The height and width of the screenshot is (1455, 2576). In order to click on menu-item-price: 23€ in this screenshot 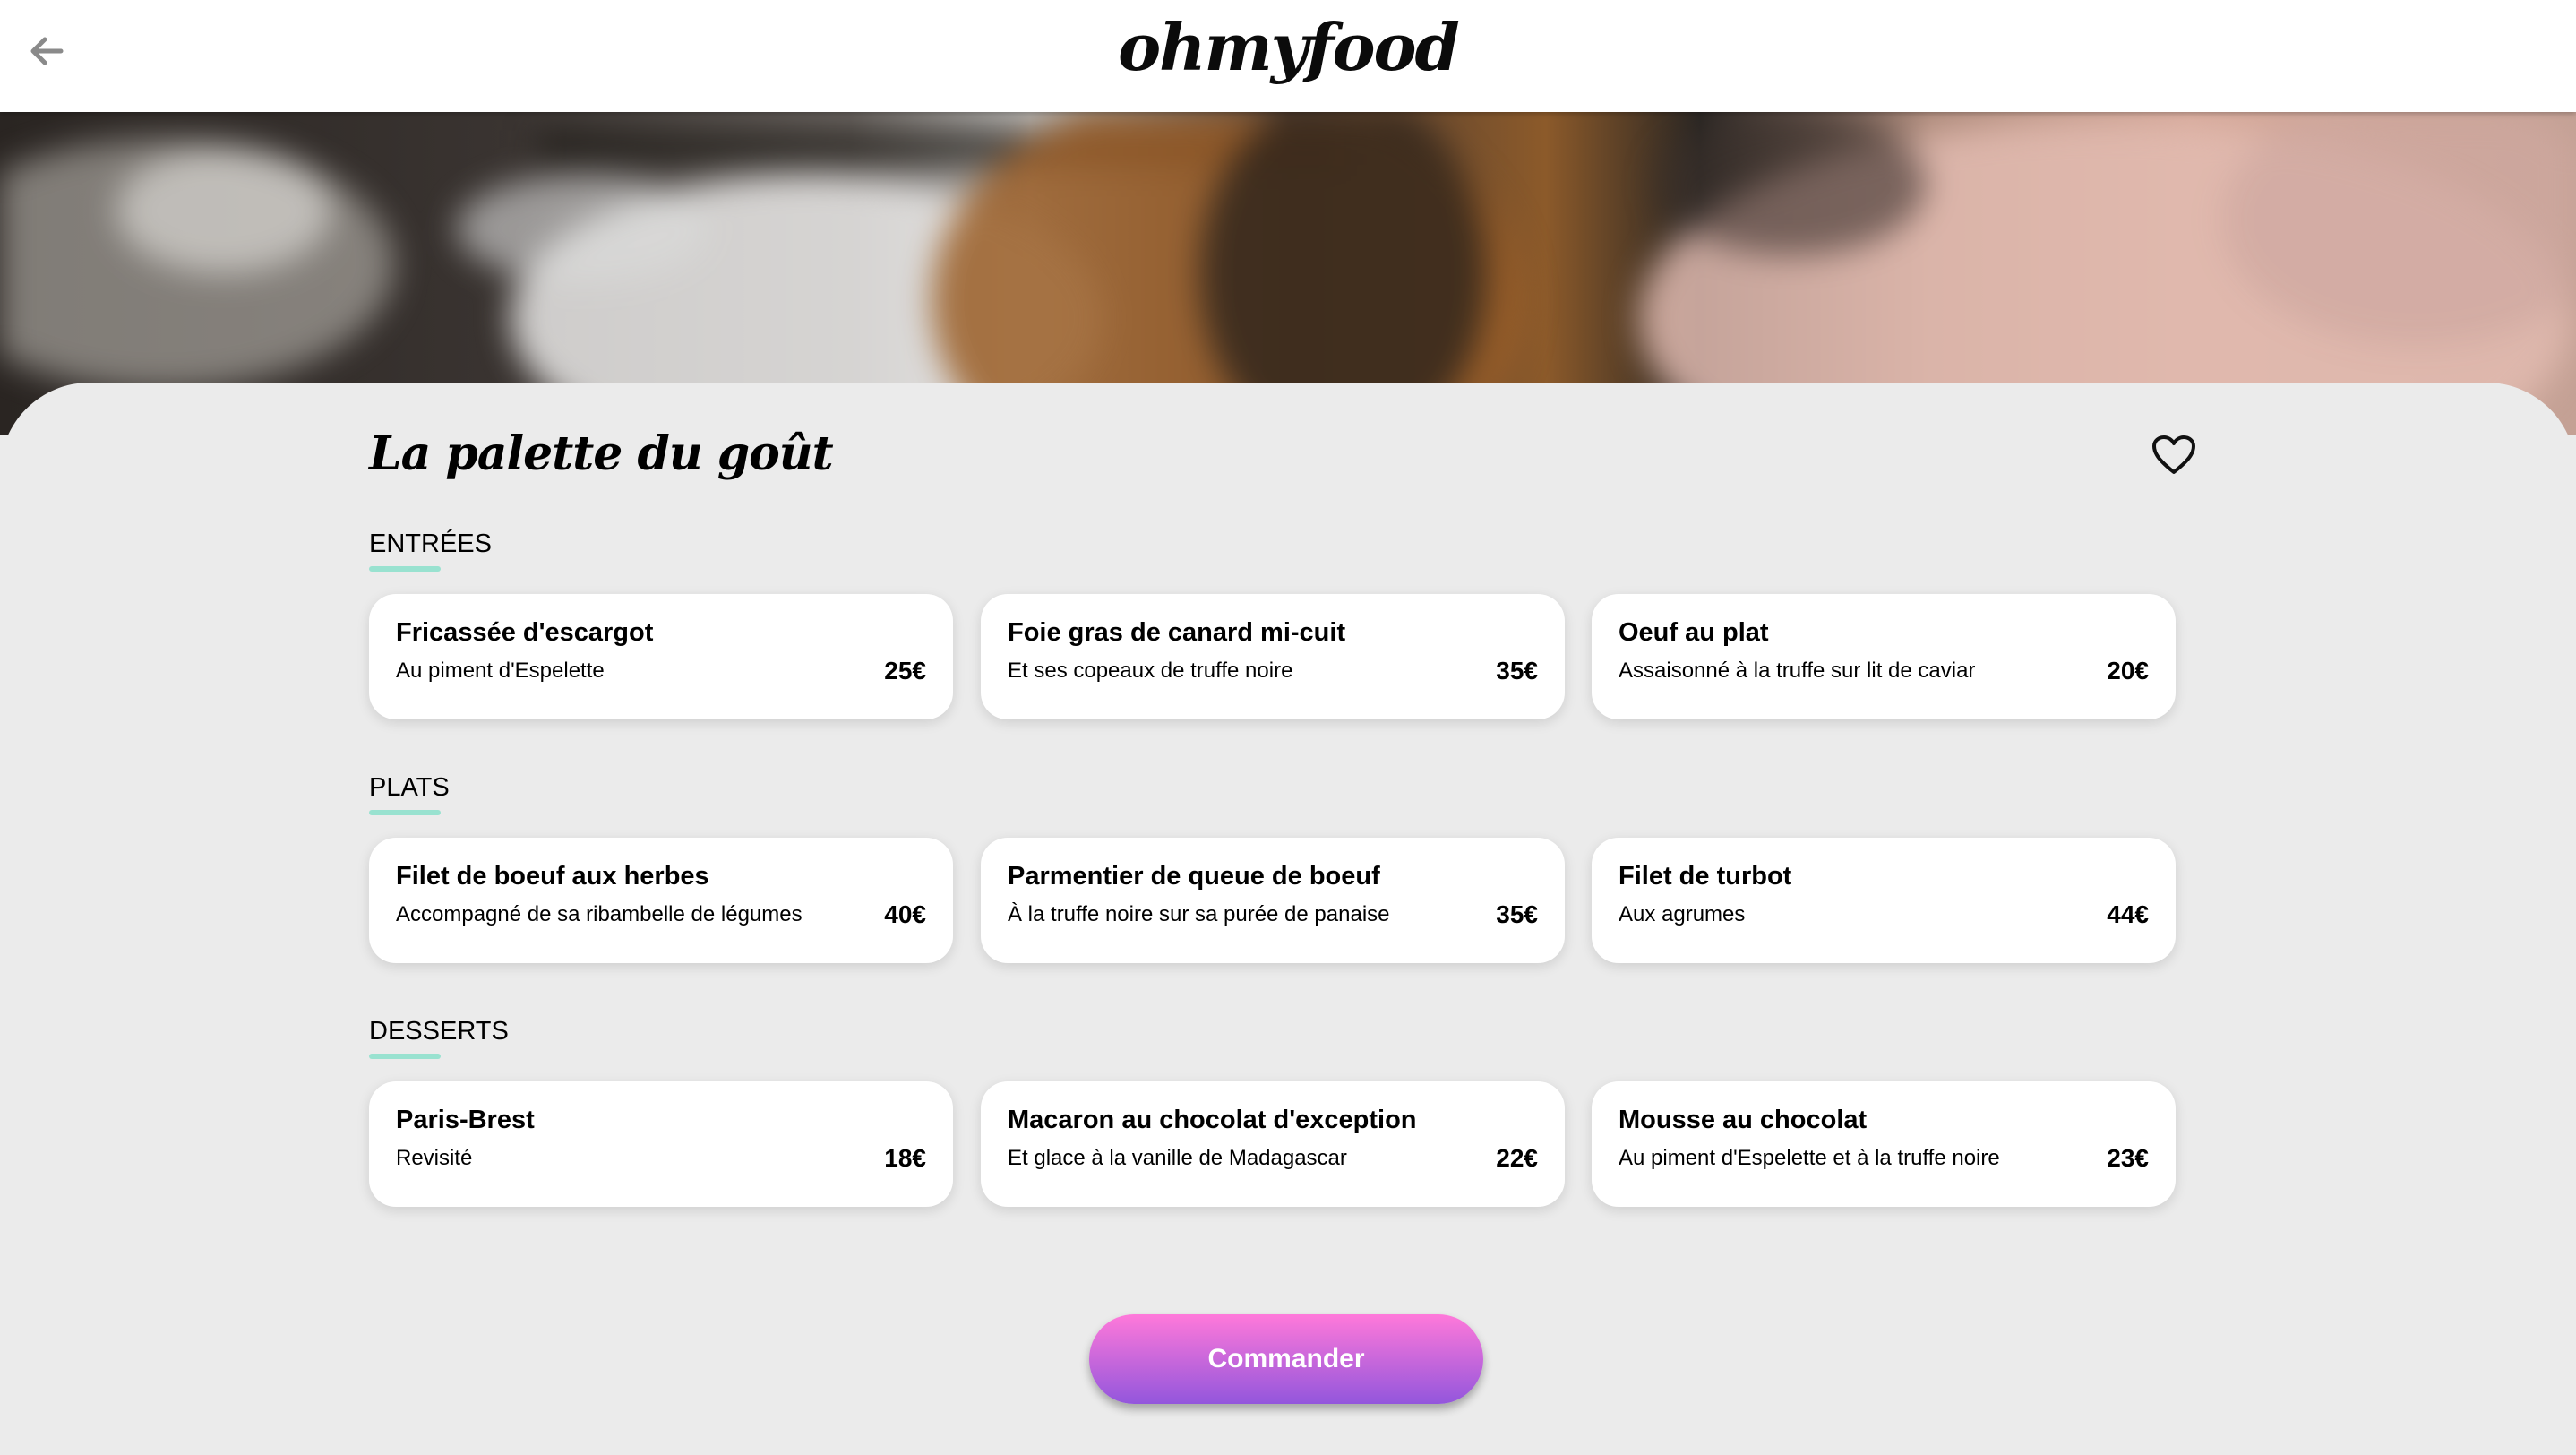, I will do `click(2128, 1158)`.